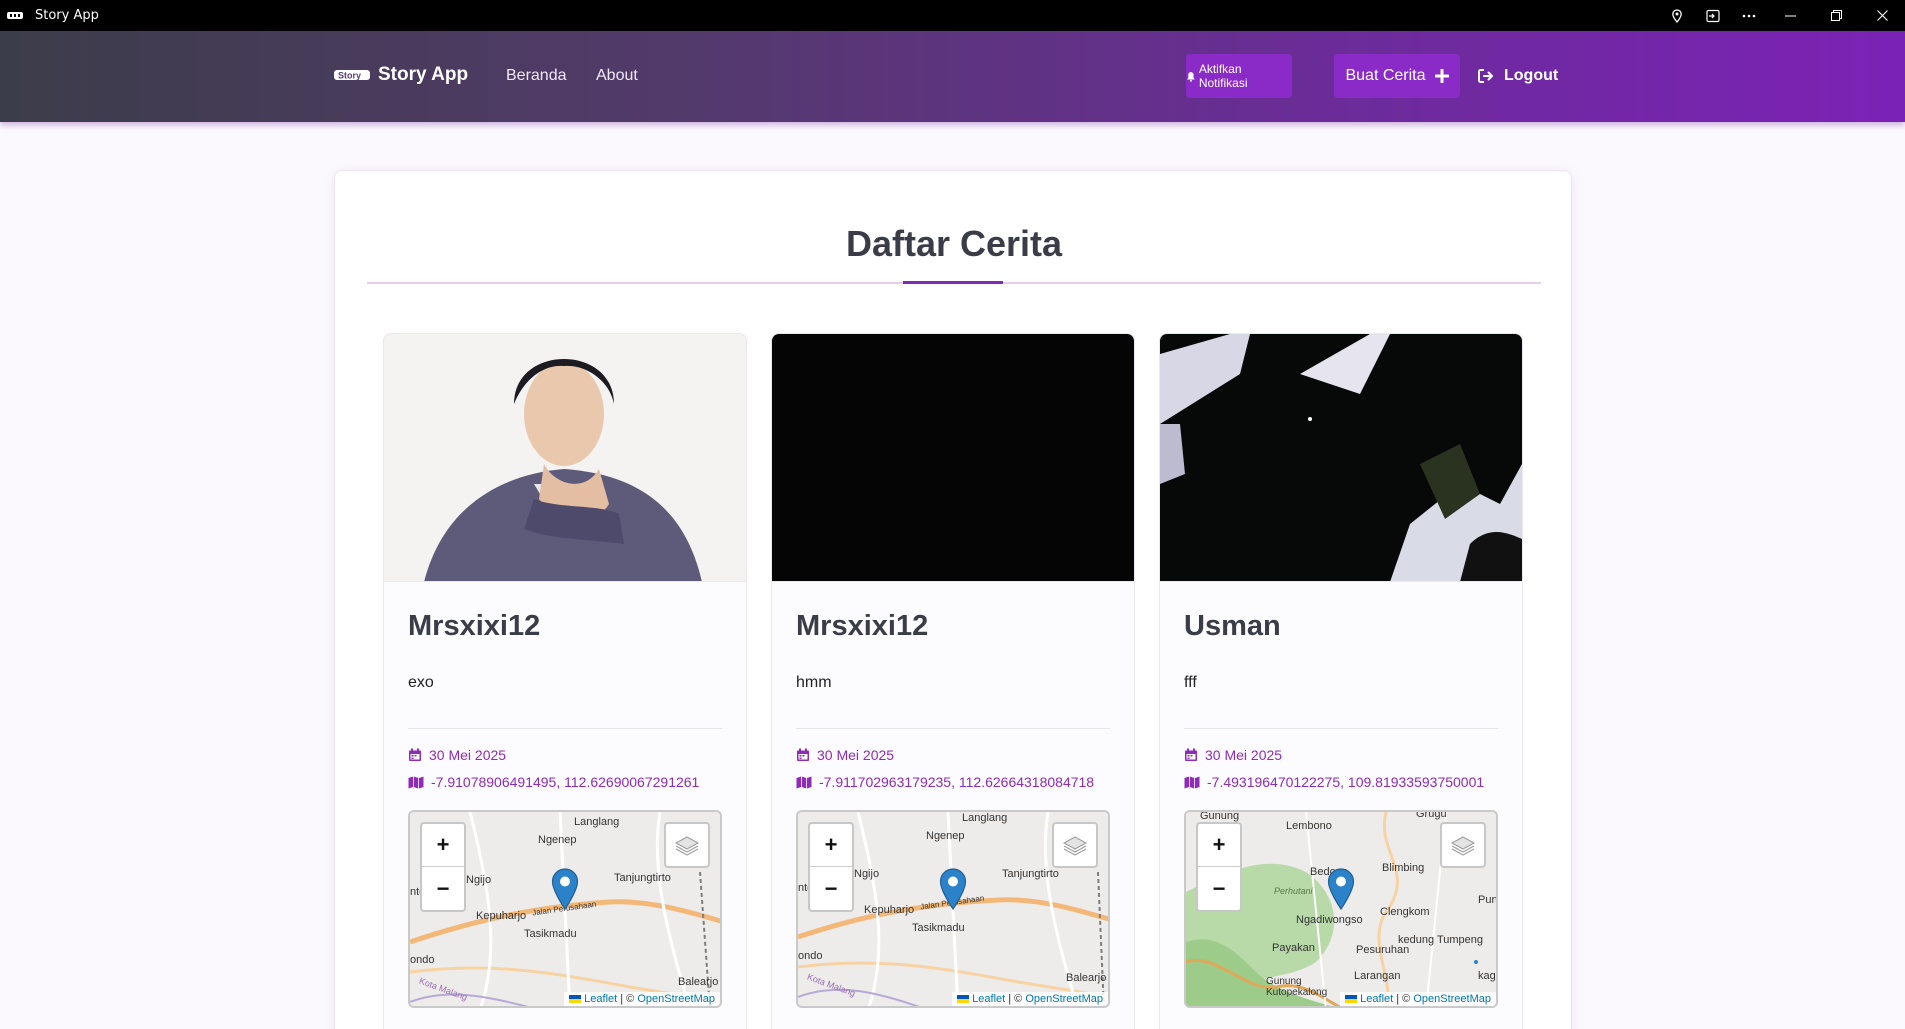 This screenshot has width=1905, height=1029. What do you see at coordinates (421, 682) in the screenshot?
I see `story-description: exo` at bounding box center [421, 682].